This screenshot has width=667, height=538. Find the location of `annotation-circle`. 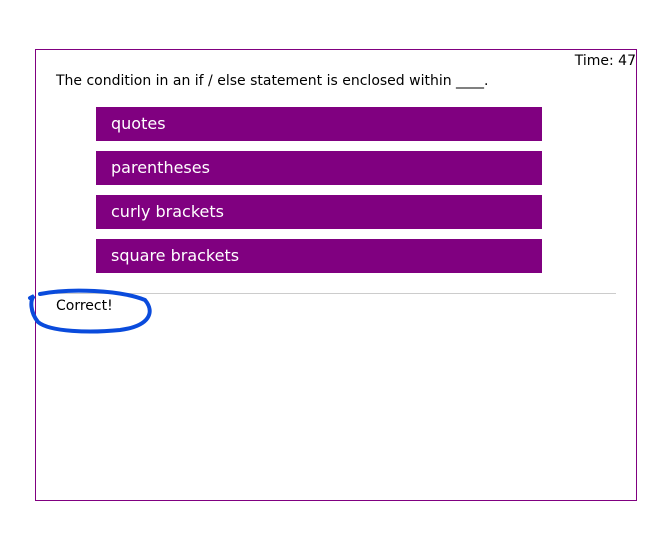

annotation-circle is located at coordinates (90, 311).